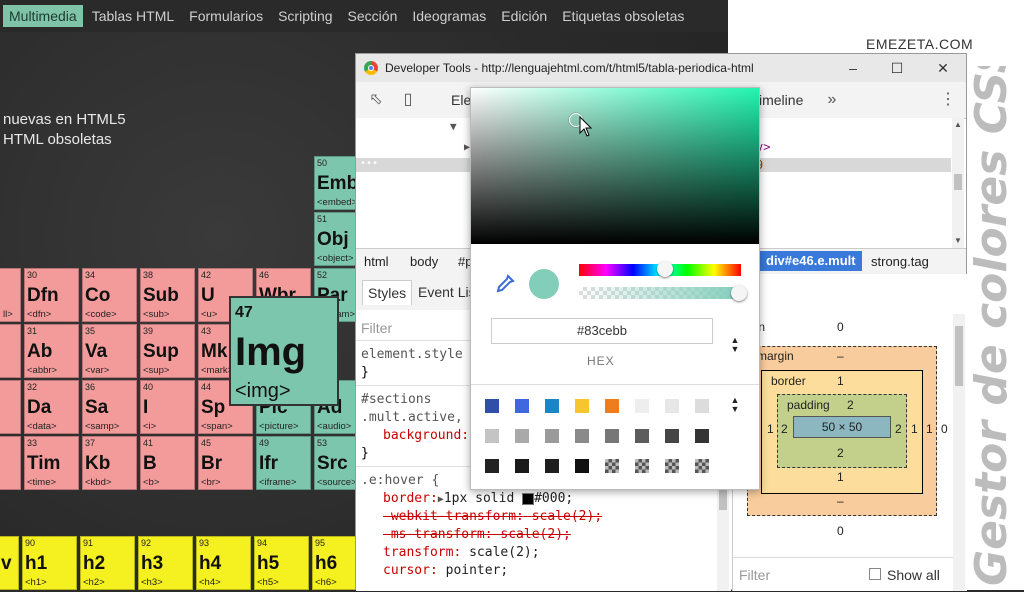  I want to click on rule-line-transform: transform: scale(2);, so click(461, 552).